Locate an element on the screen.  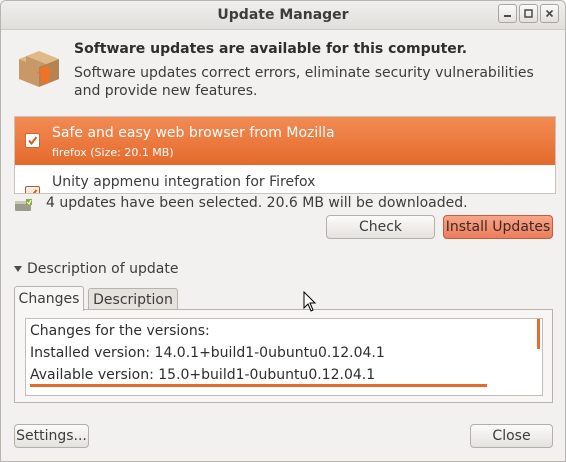
expander-label: Description of update is located at coordinates (103, 269).